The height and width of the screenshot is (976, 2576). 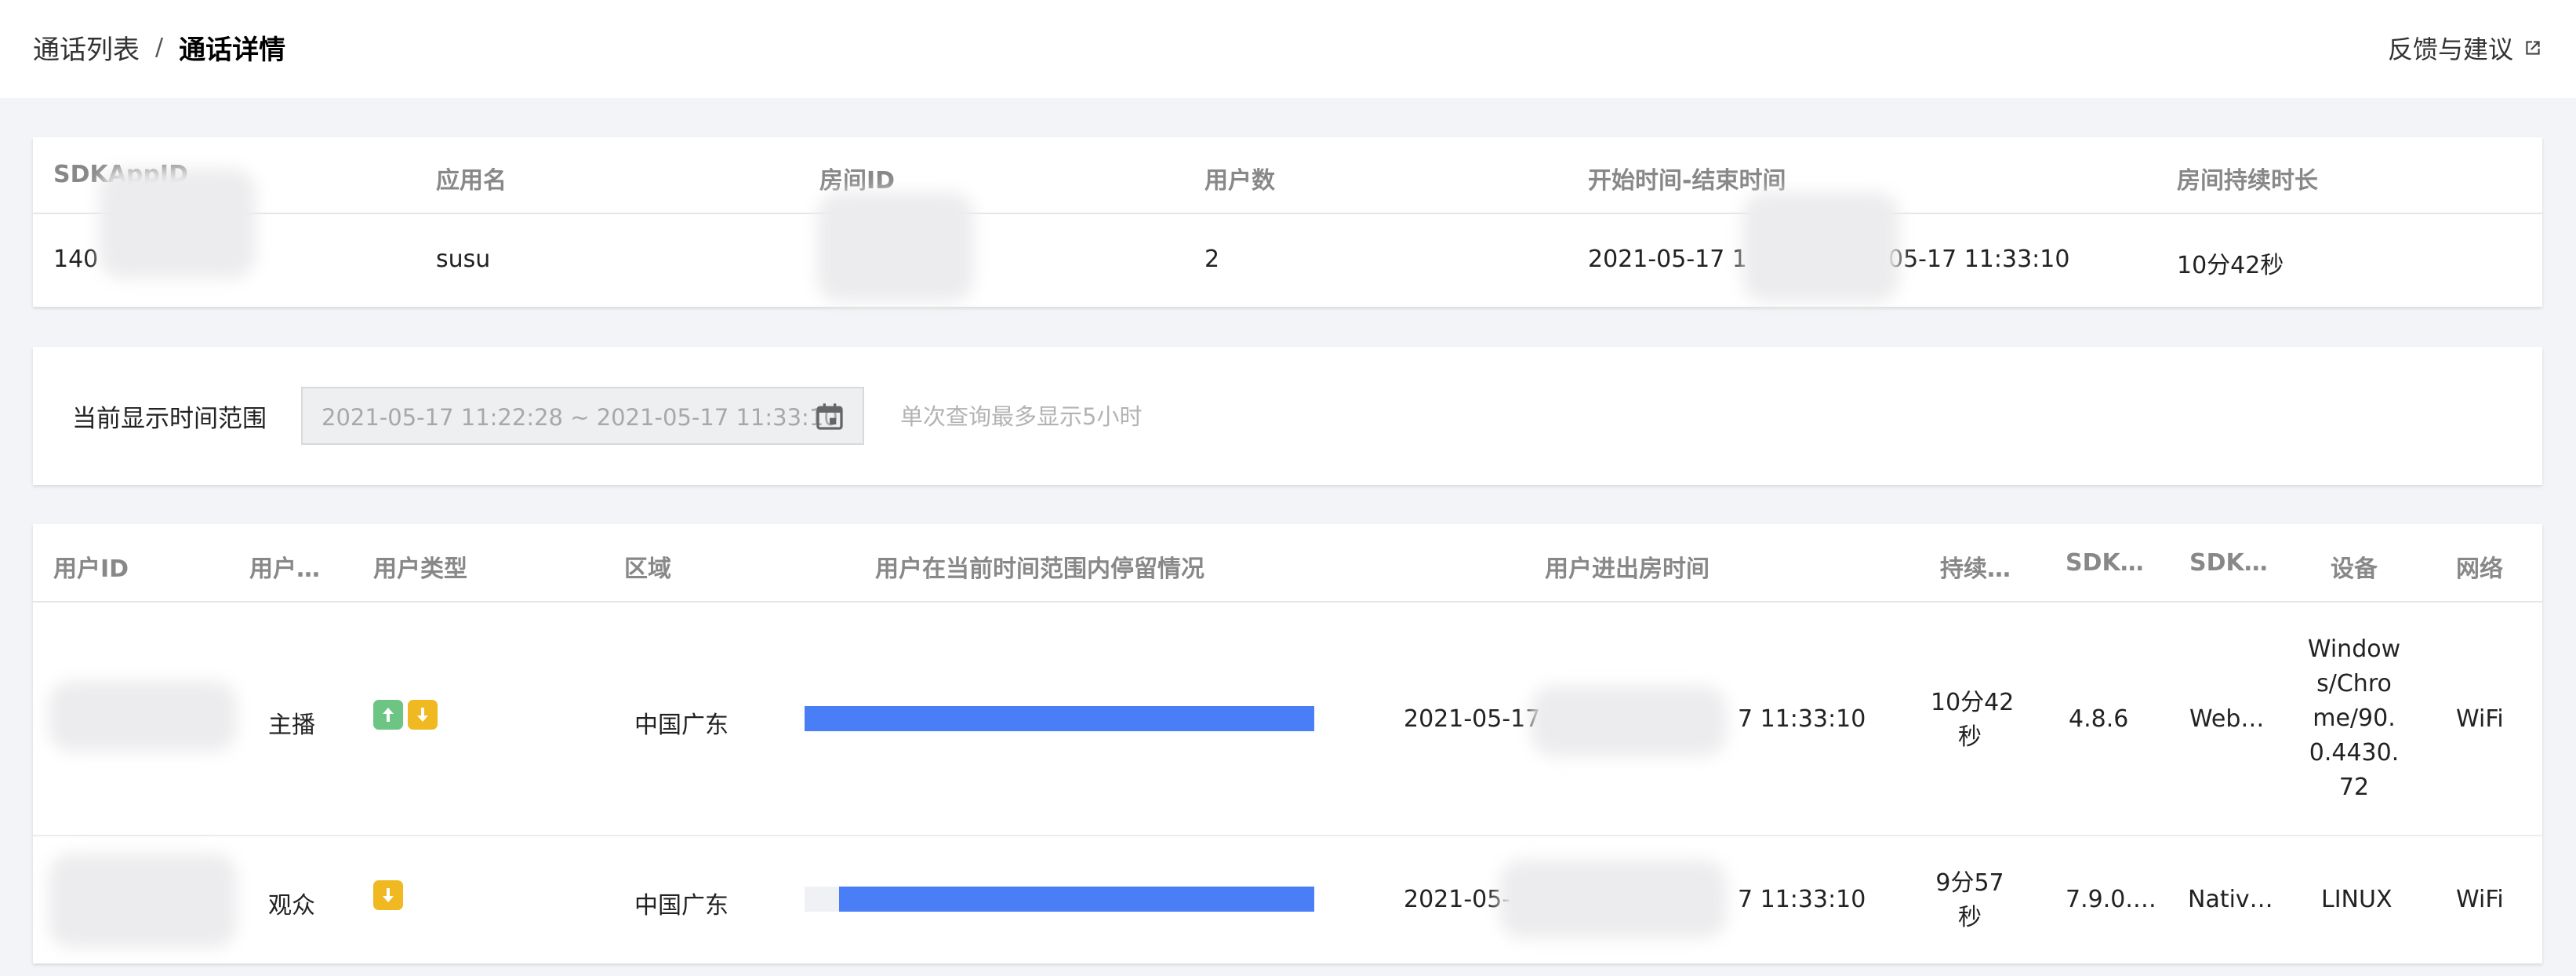 What do you see at coordinates (2533, 48) in the screenshot?
I see `external-link-icon` at bounding box center [2533, 48].